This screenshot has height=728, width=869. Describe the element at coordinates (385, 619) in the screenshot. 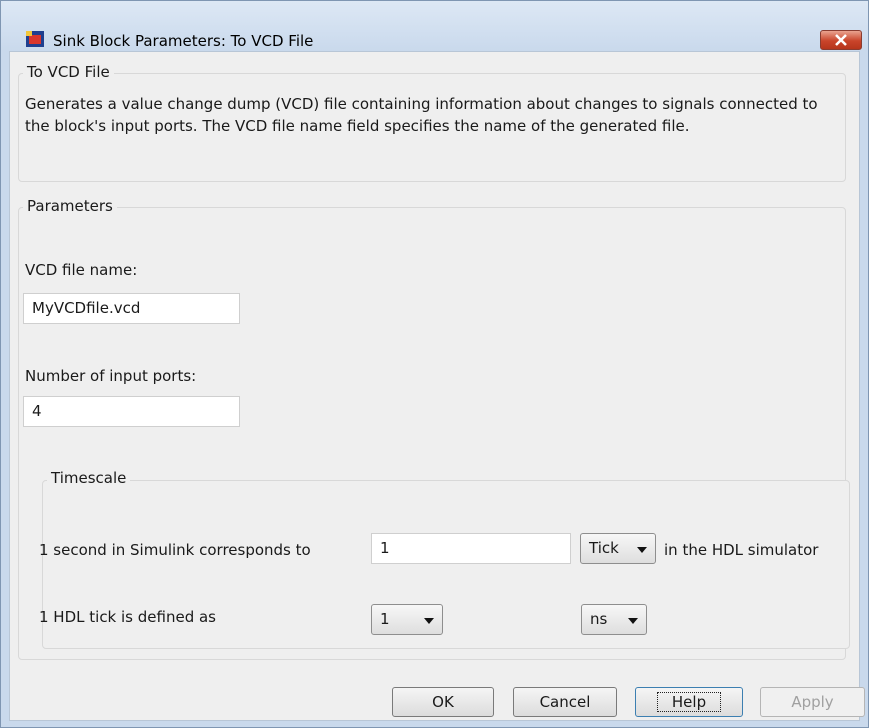

I see `hdl-tick-value: 1` at that location.